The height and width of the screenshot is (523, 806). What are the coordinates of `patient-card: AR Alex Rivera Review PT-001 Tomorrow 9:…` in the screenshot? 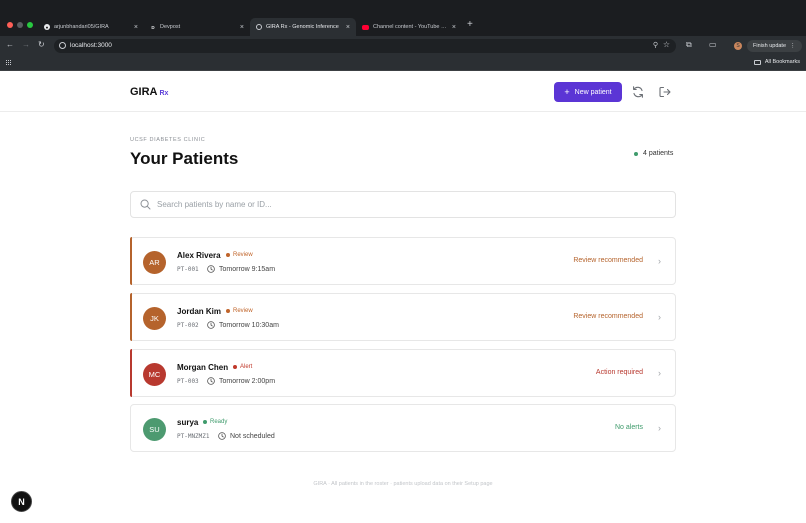 It's located at (403, 261).